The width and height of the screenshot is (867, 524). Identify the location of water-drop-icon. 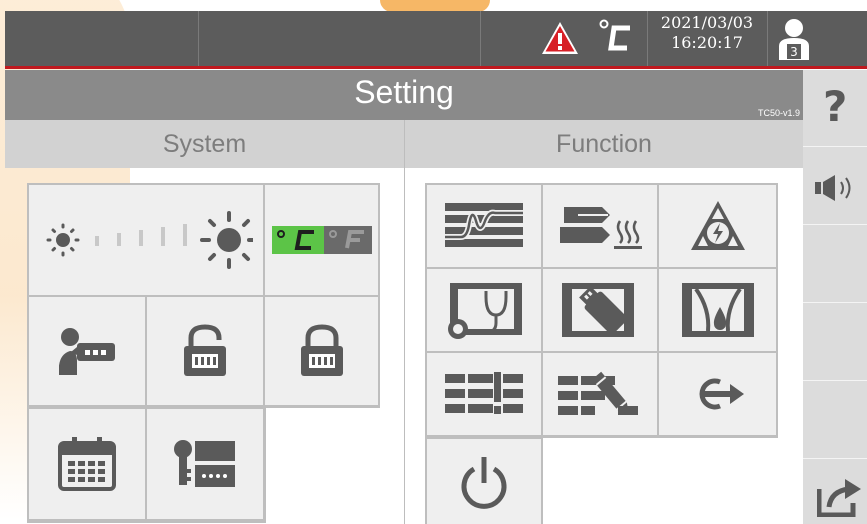
(717, 310).